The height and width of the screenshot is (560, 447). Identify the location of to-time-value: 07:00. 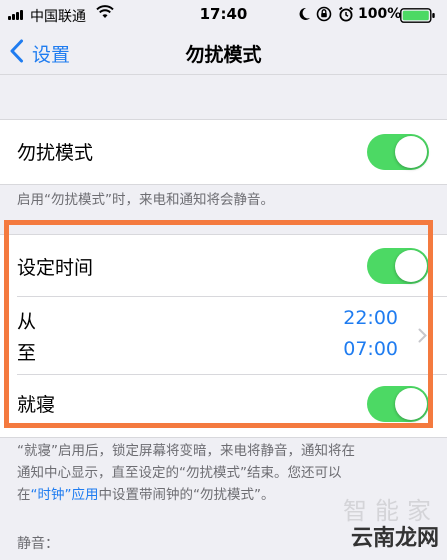
(370, 349).